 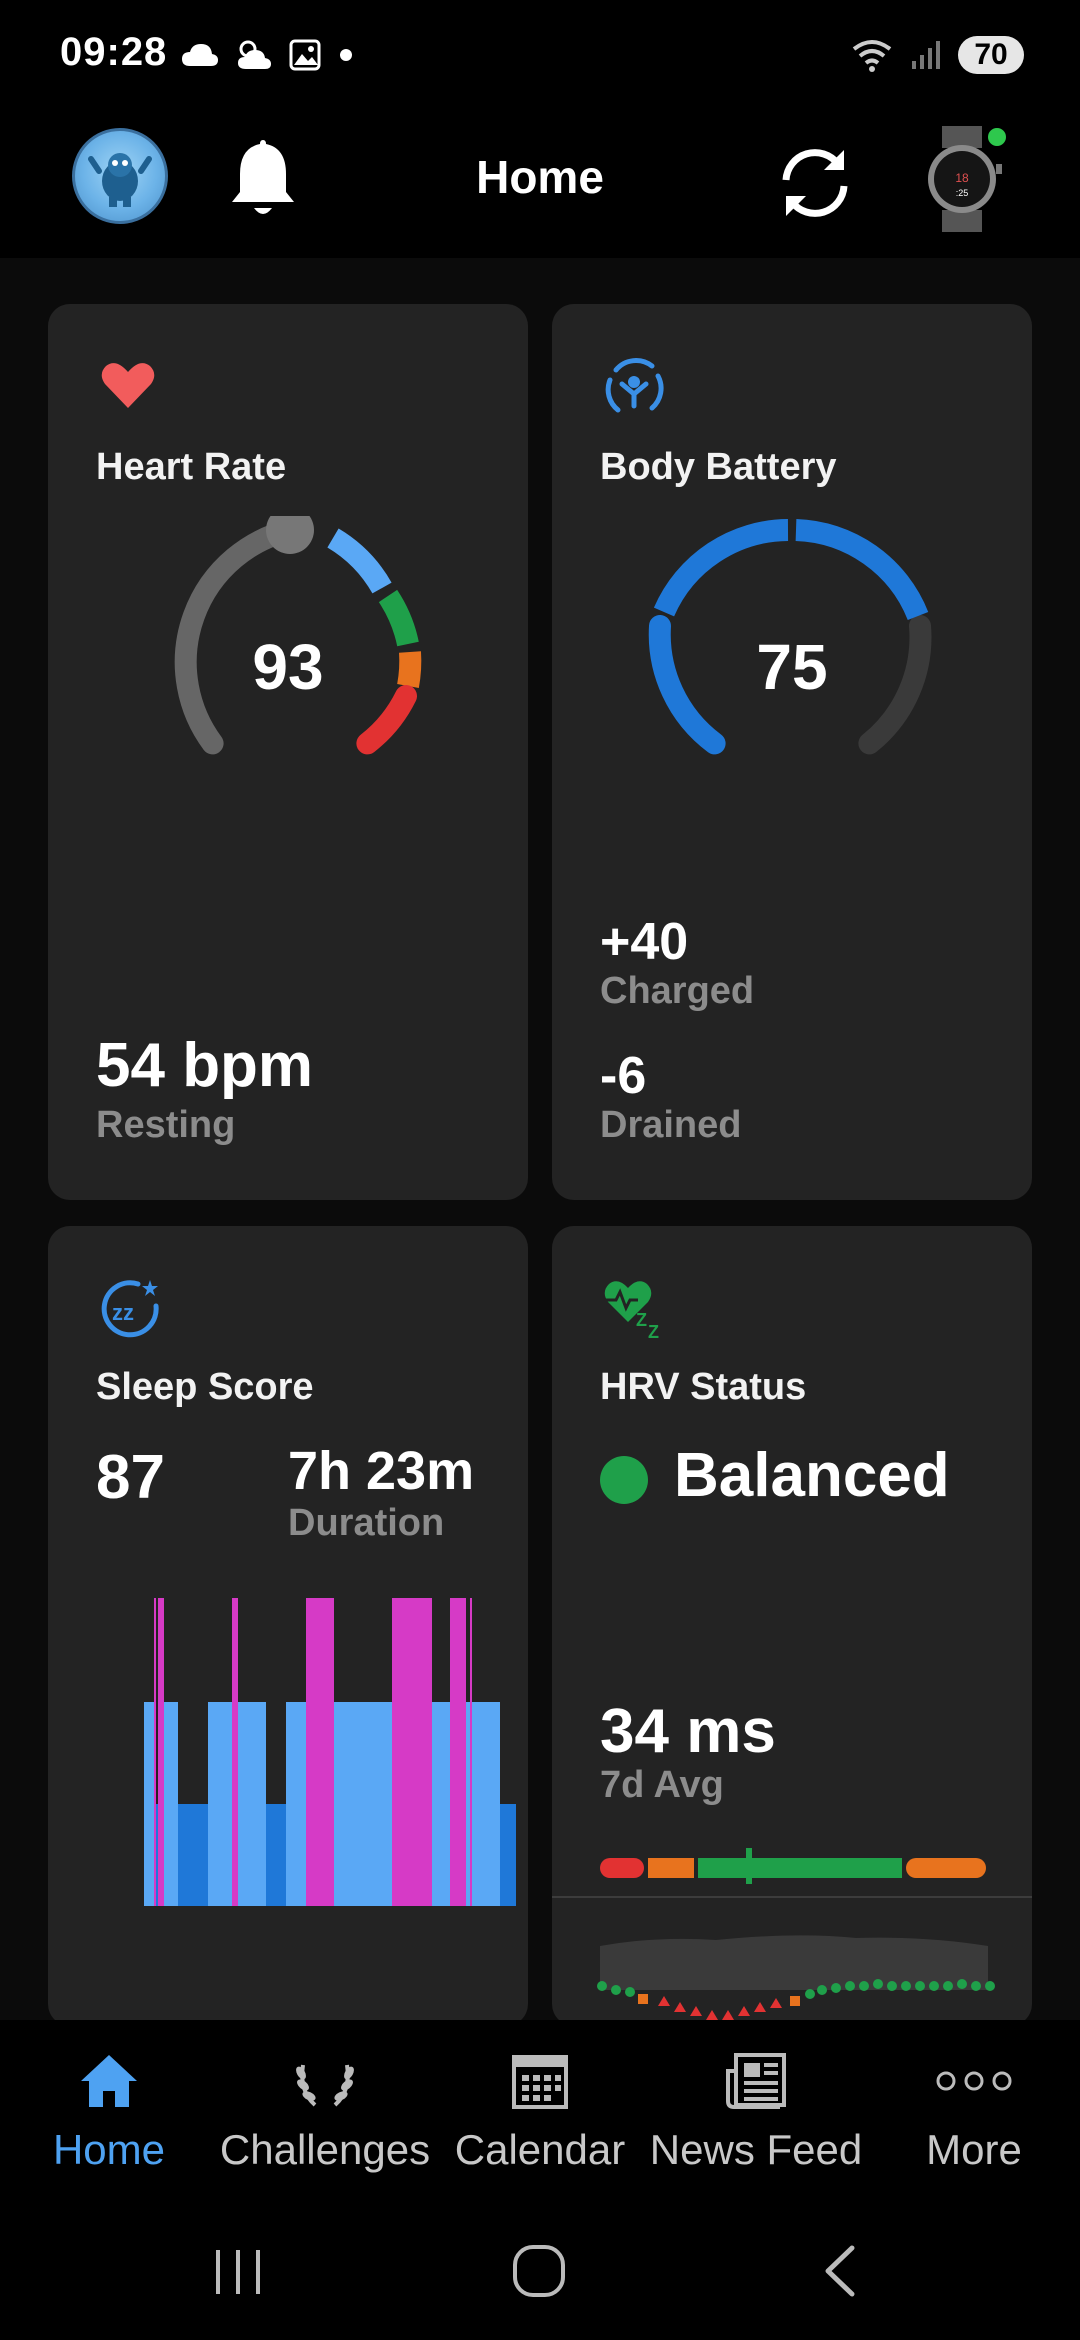 What do you see at coordinates (631, 1310) in the screenshot?
I see `hrv-icon: Z Z` at bounding box center [631, 1310].